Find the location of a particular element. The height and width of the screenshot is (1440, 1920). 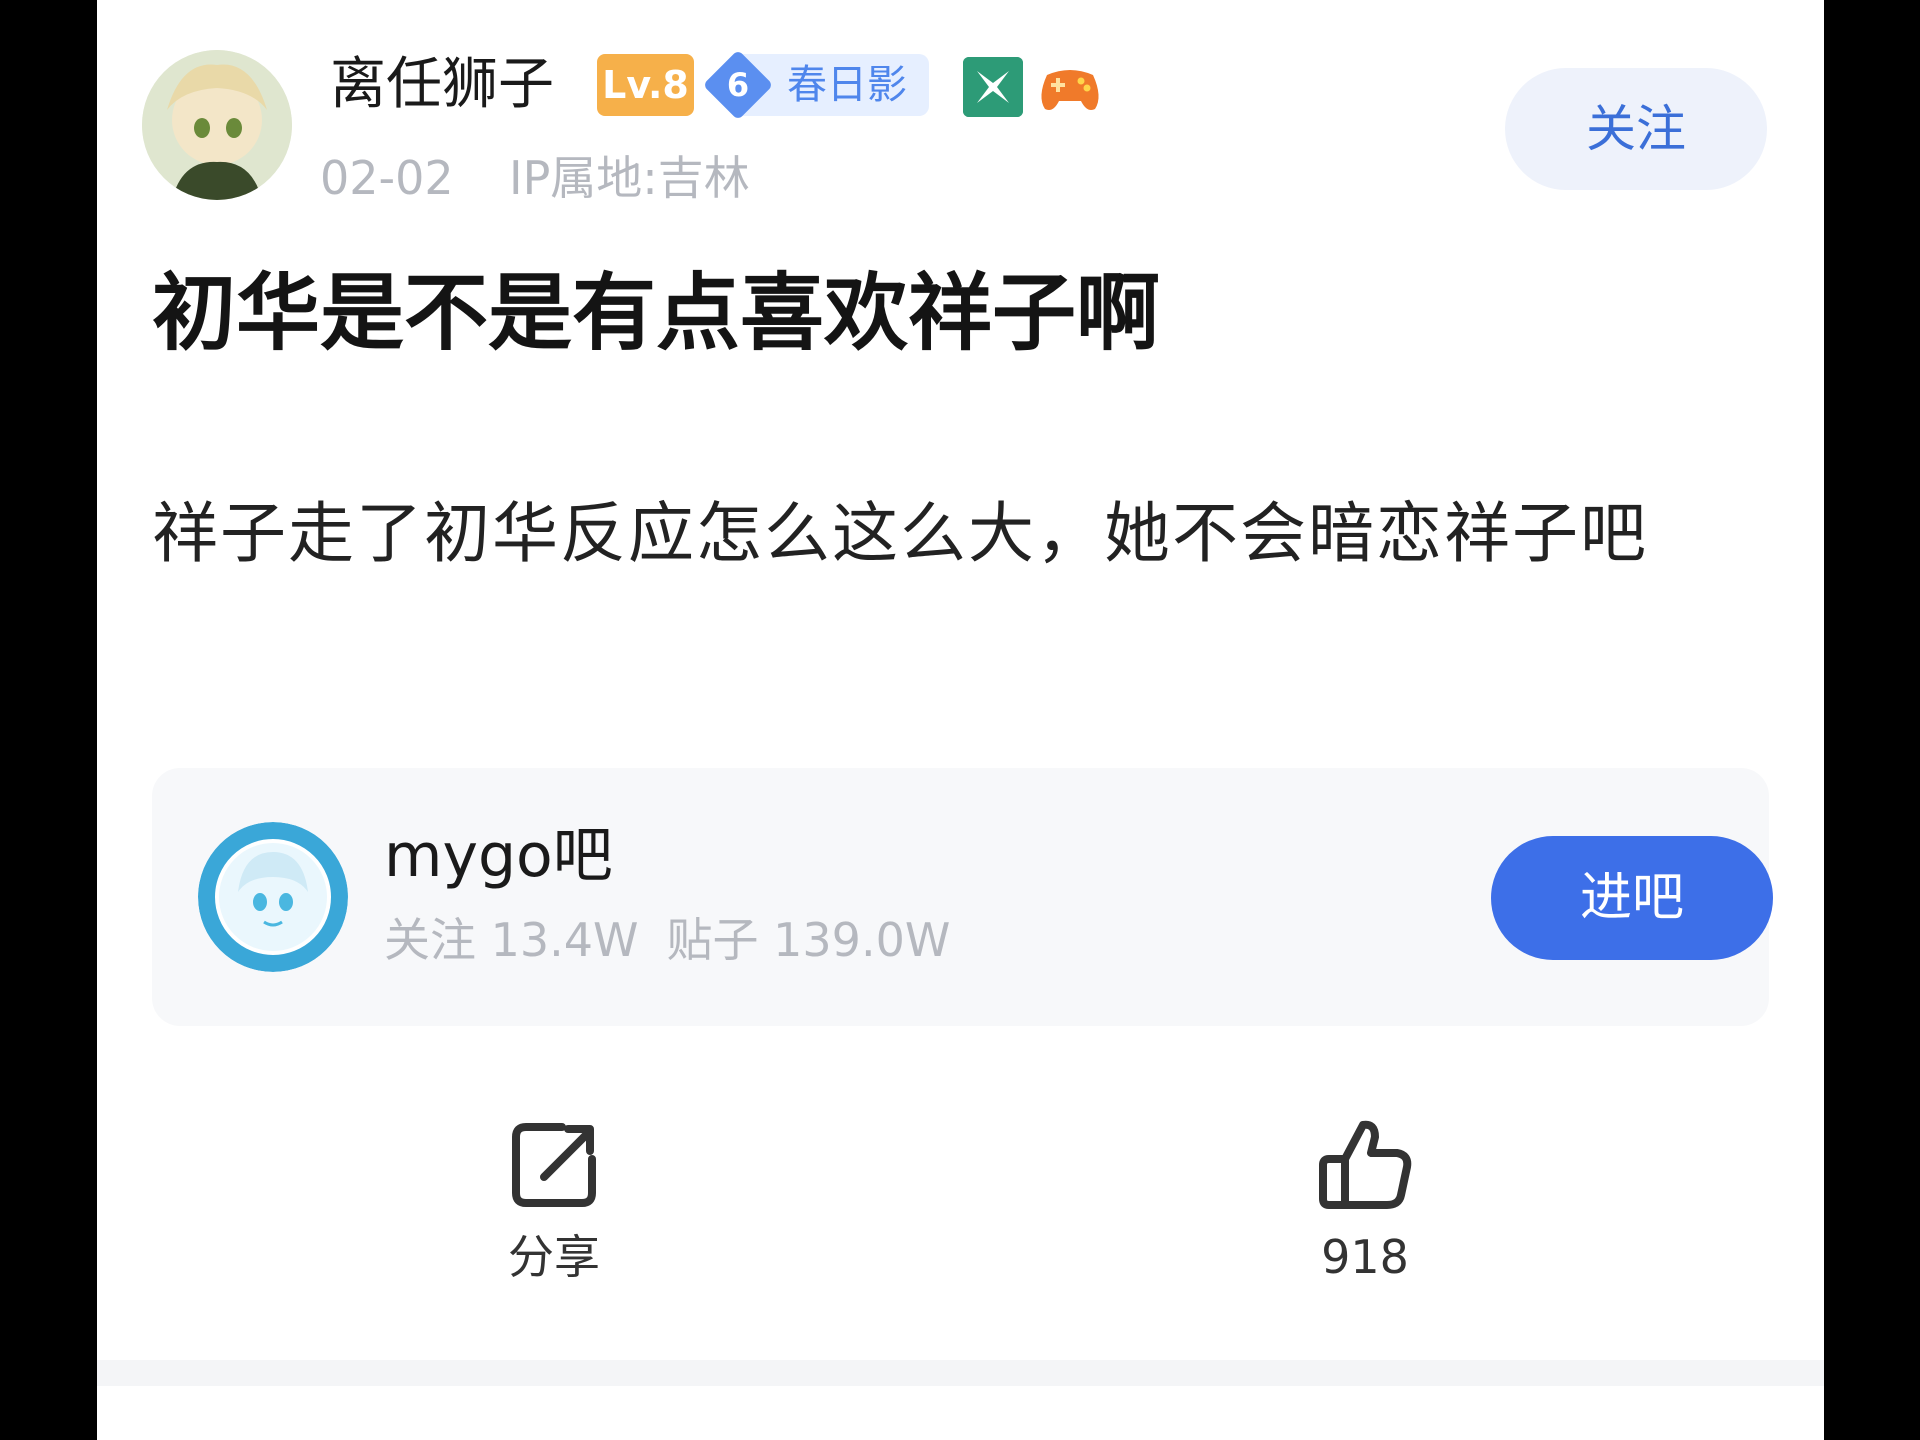

forum-followers: 关注 13.4W is located at coordinates (511, 940).